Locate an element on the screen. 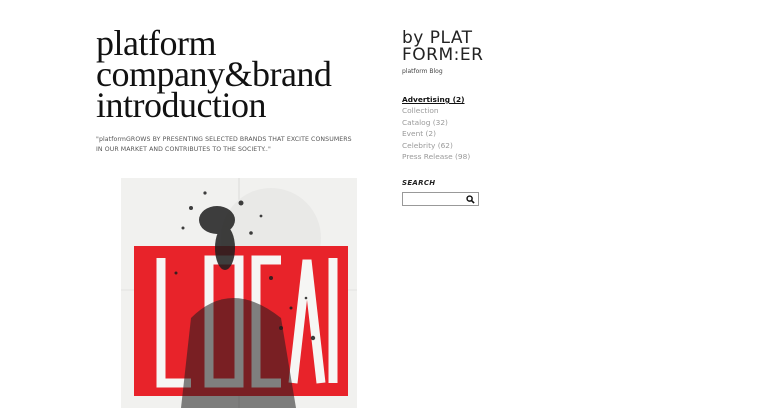 This screenshot has width=760, height=408. brand-block: by PLAT FORM:ER platform Blog is located at coordinates (462, 53).